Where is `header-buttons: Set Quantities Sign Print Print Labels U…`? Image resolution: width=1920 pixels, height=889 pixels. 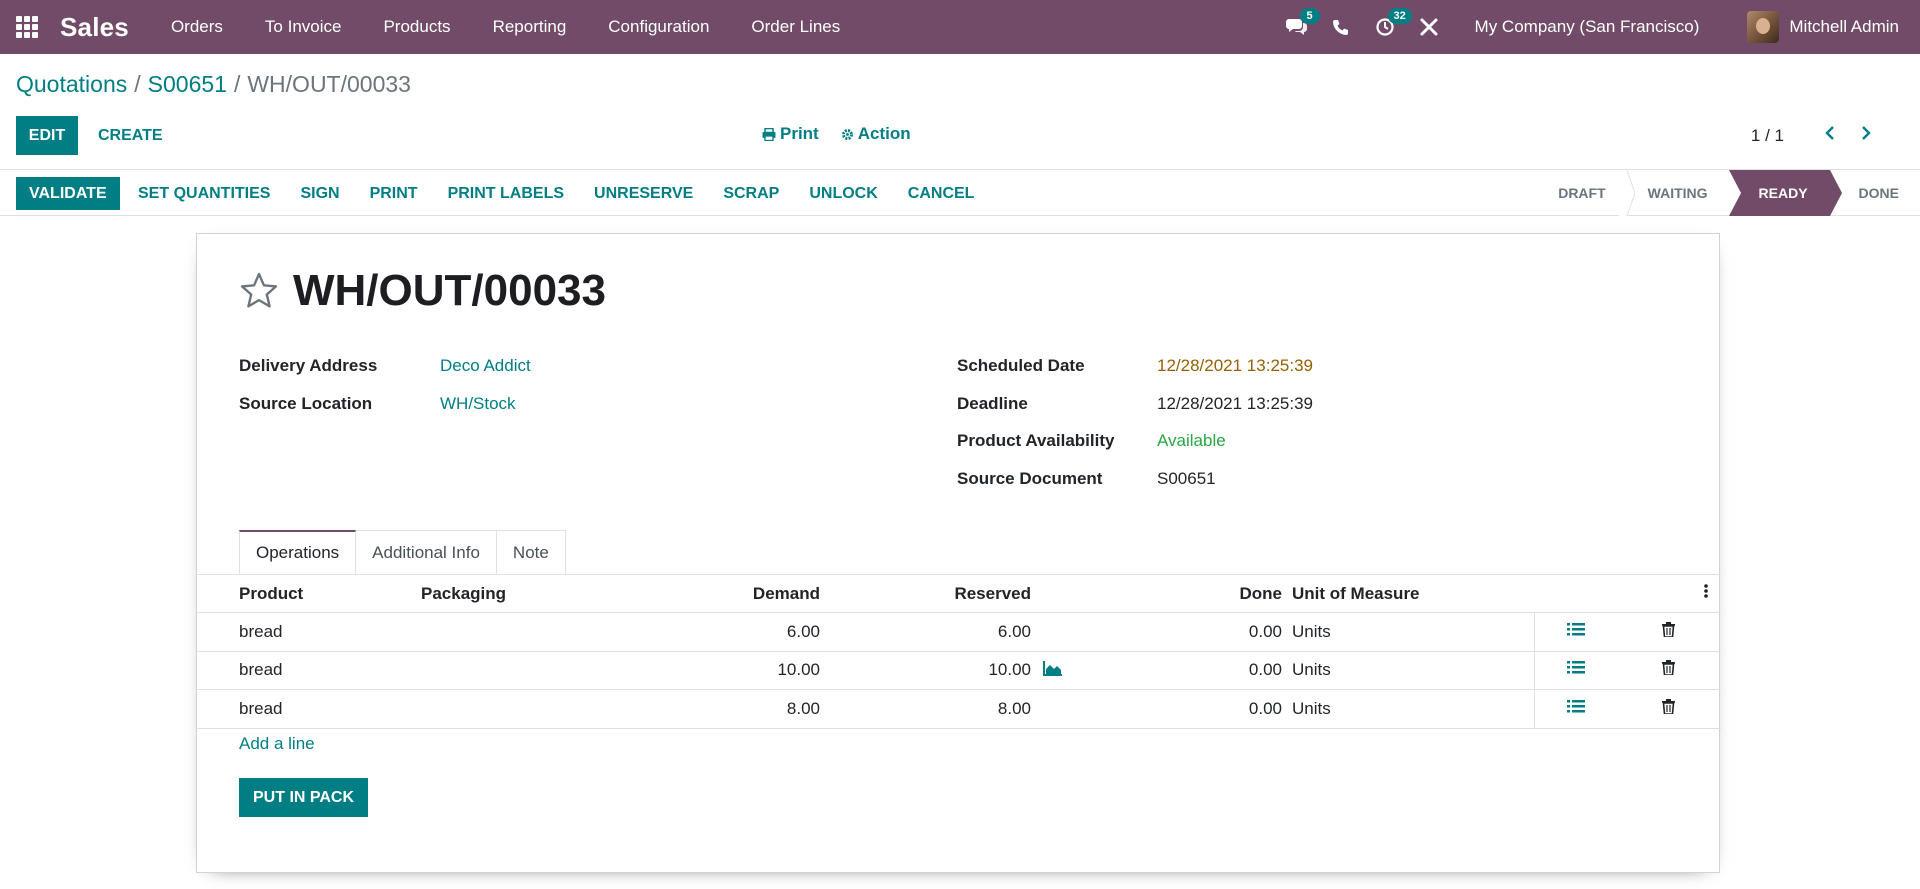
header-buttons: Set Quantities Sign Print Print Labels U… is located at coordinates (571, 193).